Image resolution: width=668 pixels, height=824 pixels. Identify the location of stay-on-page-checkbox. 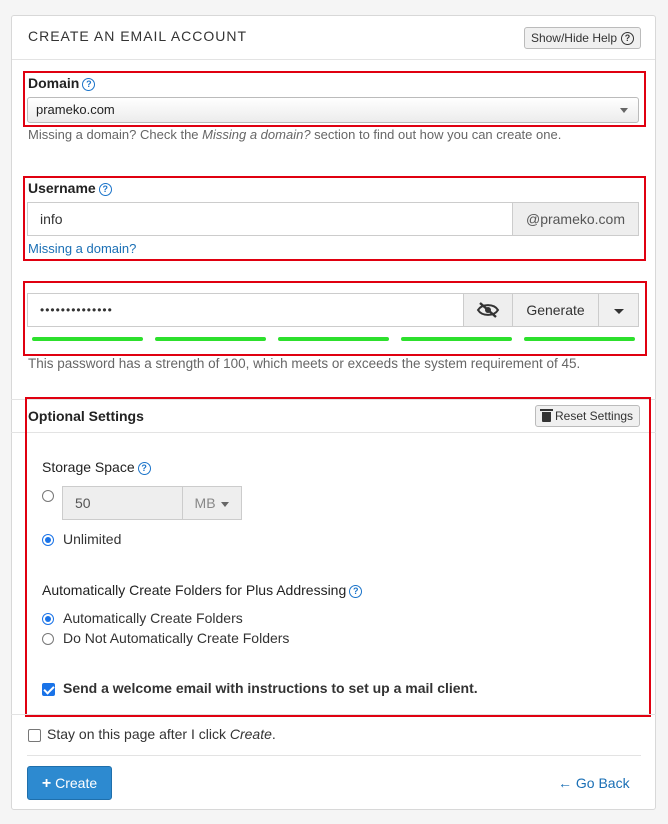
(34, 735).